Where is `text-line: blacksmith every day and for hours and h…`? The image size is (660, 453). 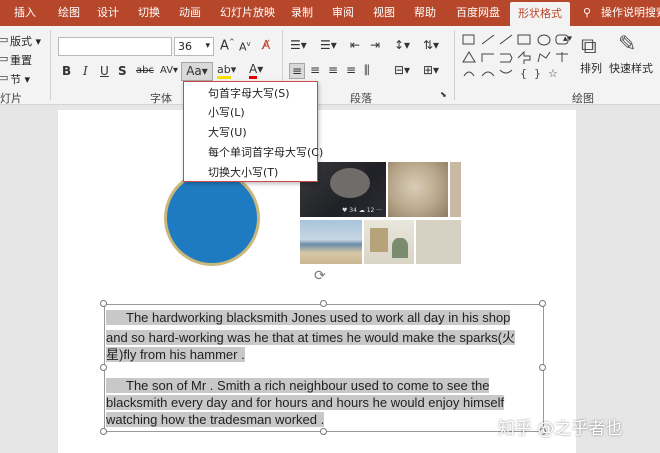 text-line: blacksmith every day and for hours and h… is located at coordinates (305, 402).